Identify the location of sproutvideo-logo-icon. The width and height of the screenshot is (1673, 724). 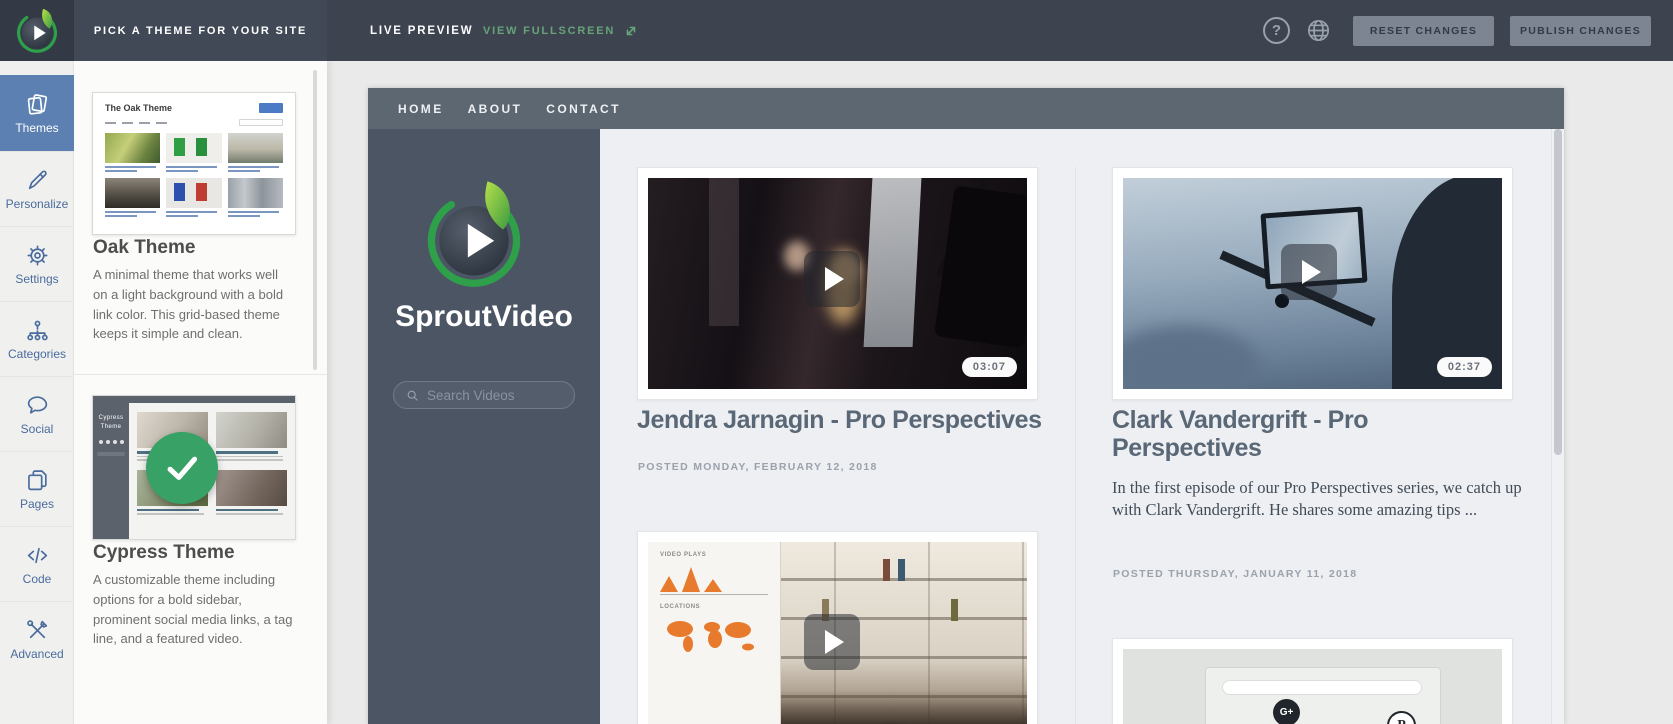
(37, 30).